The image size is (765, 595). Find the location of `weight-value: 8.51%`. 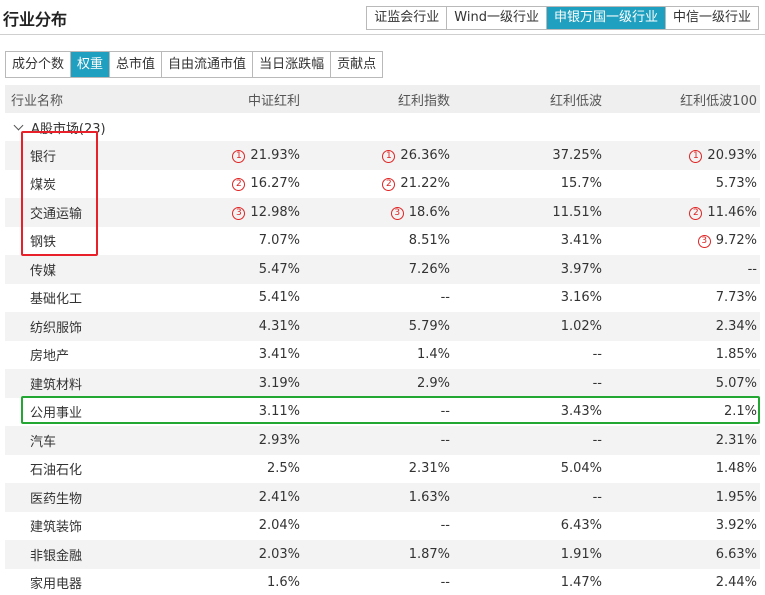

weight-value: 8.51% is located at coordinates (429, 241).